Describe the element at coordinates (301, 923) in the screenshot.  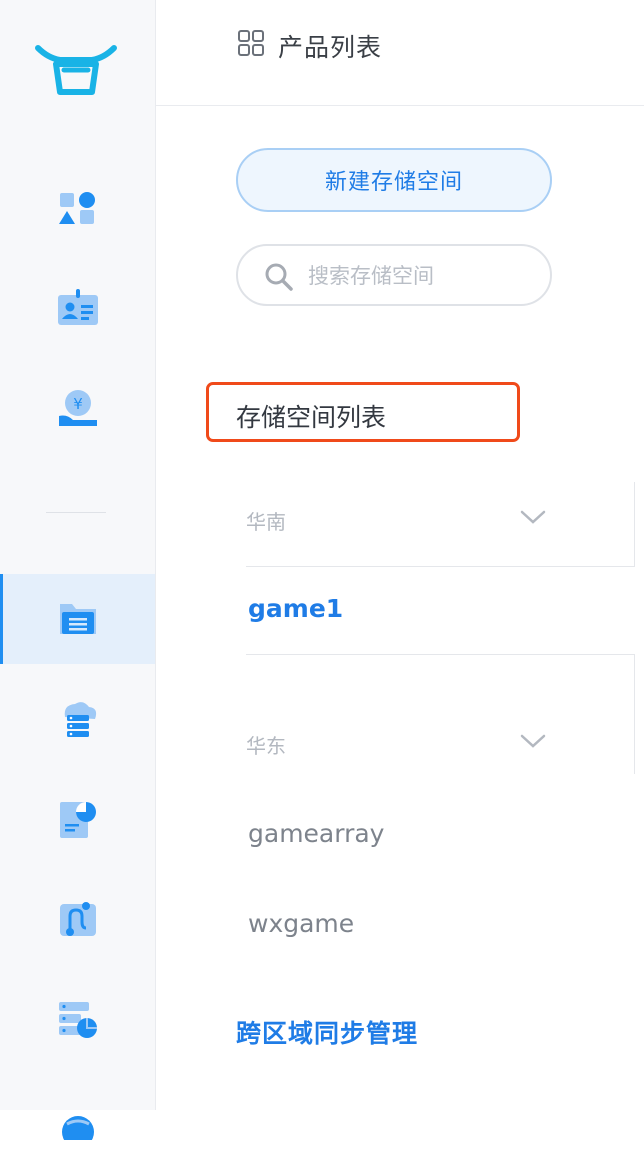
I see `bucket-item-wxgame: wxgame` at that location.